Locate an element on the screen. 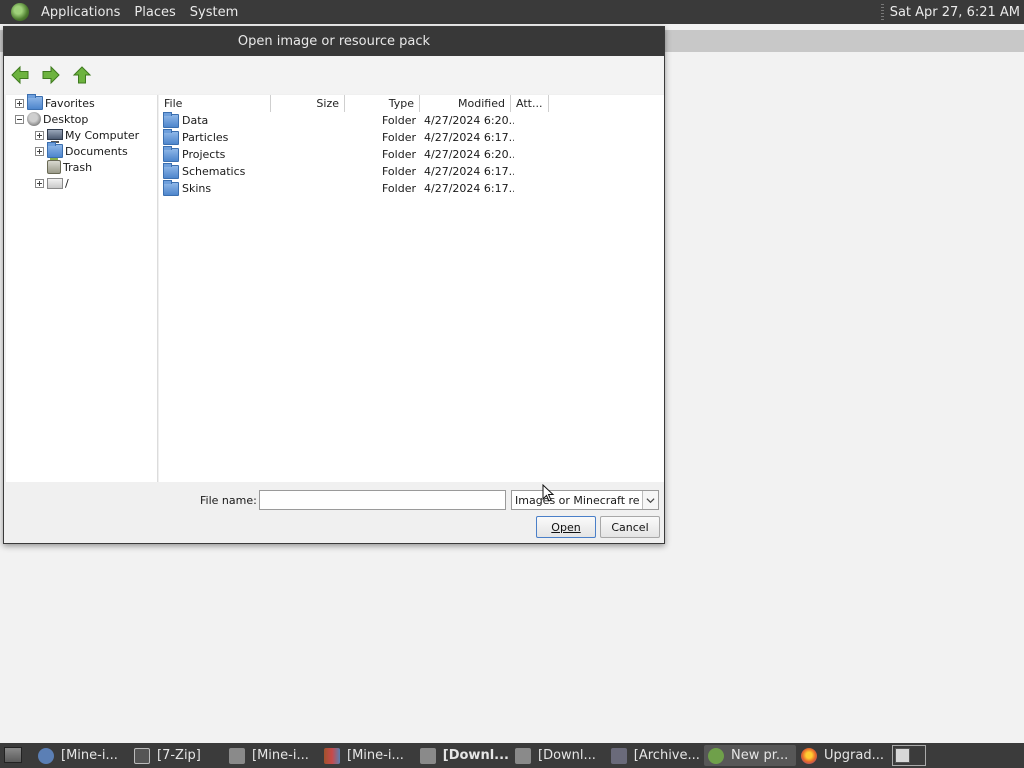 This screenshot has height=768, width=1024. 7zip-icon is located at coordinates (142, 755).